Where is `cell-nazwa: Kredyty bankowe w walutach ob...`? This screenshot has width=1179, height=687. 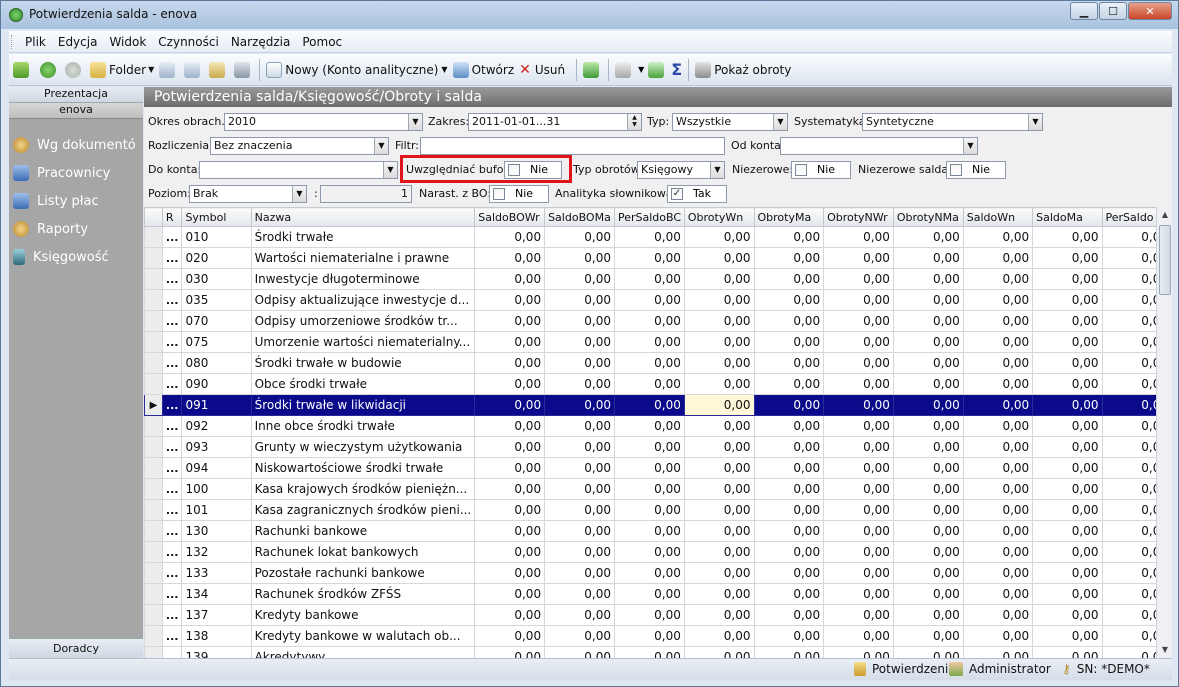 cell-nazwa: Kredyty bankowe w walutach ob... is located at coordinates (363, 636).